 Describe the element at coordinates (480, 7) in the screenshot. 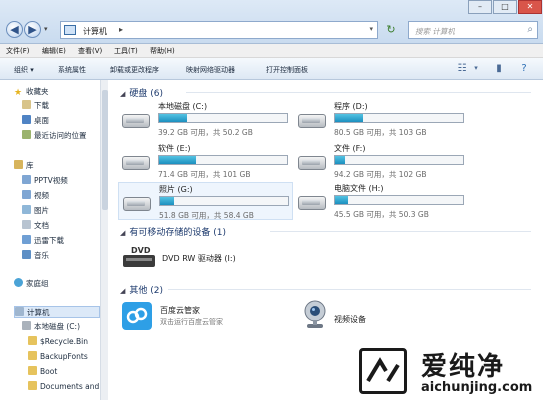

I see `minimize-button: –` at that location.